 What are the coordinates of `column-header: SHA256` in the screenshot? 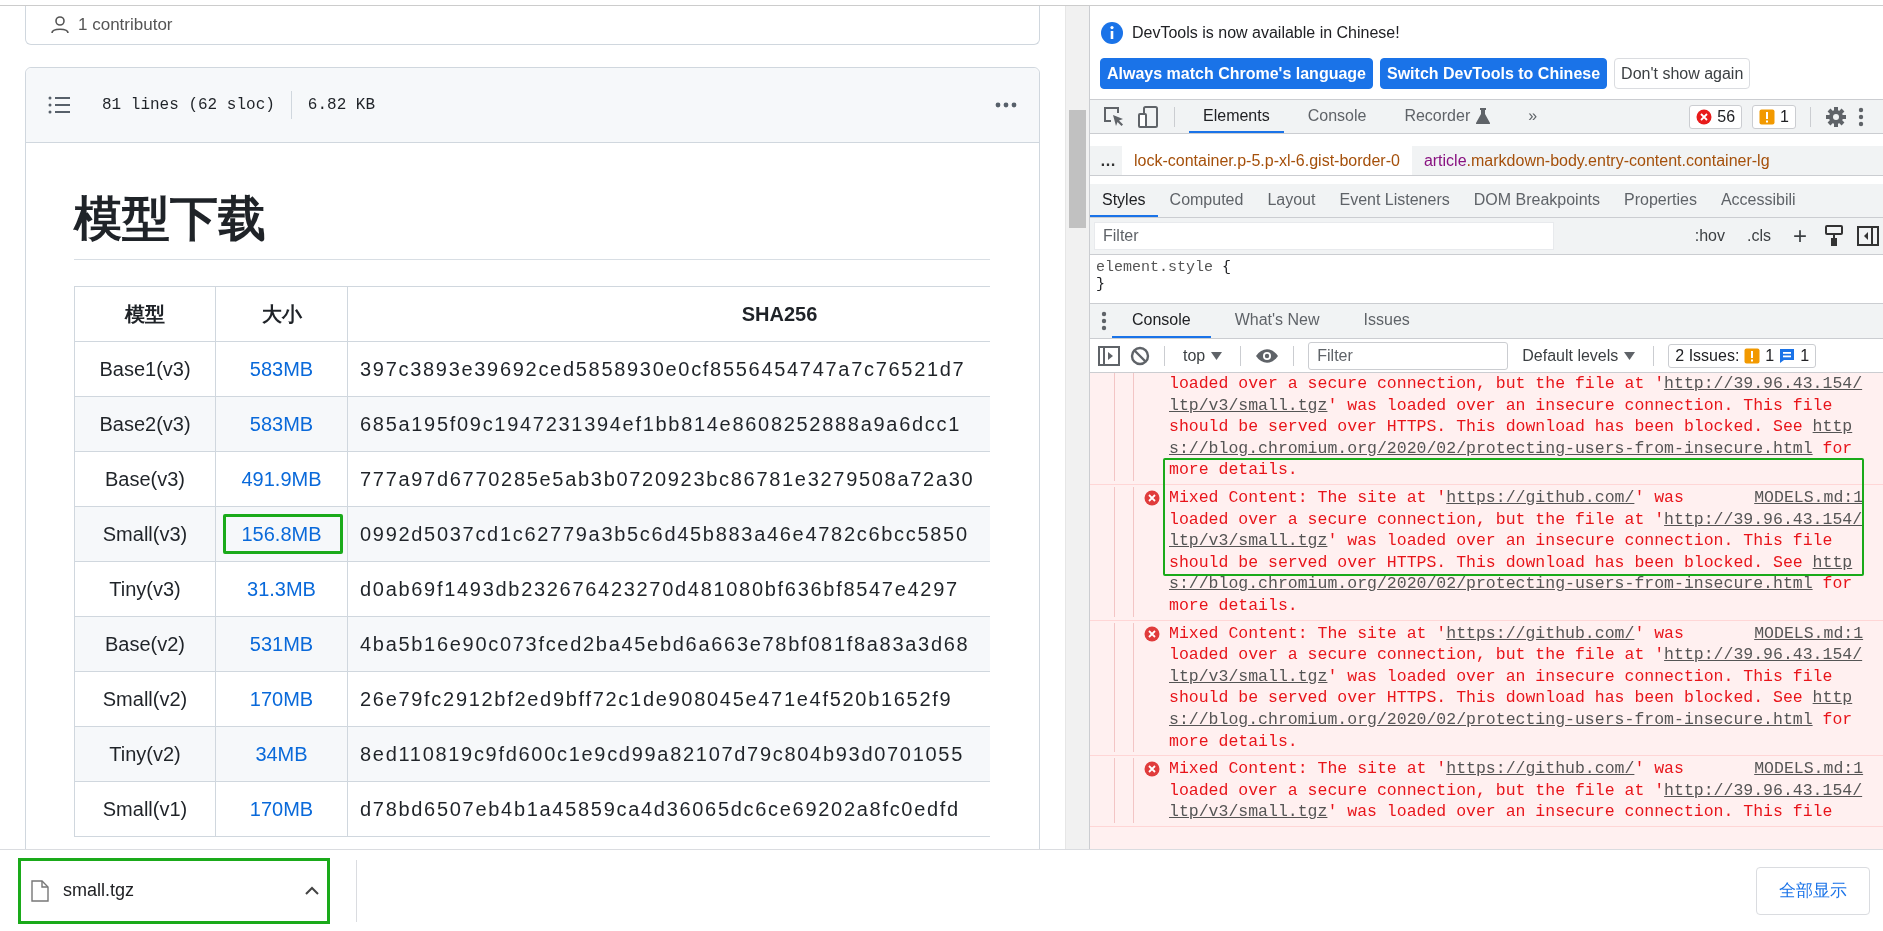 It's located at (668, 314).